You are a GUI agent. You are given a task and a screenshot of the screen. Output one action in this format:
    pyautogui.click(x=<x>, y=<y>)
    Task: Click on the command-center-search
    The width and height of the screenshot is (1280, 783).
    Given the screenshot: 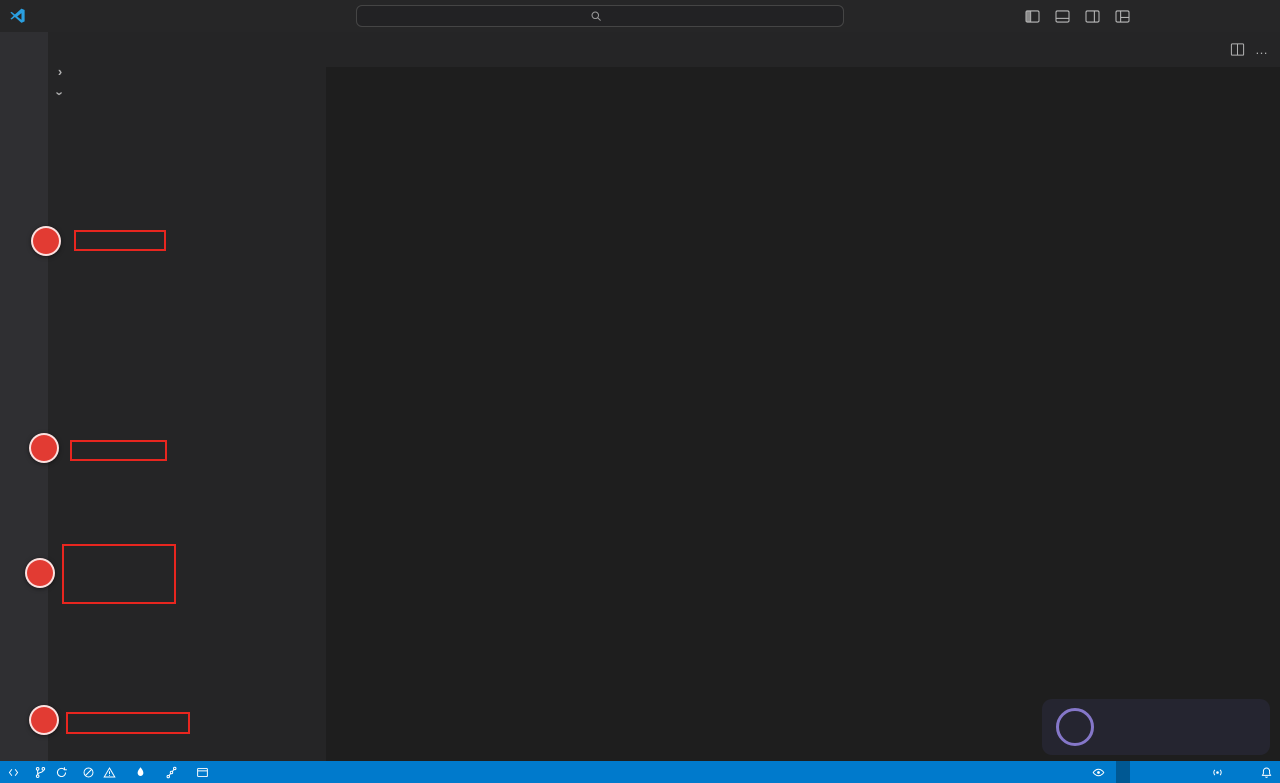 What is the action you would take?
    pyautogui.click(x=599, y=16)
    